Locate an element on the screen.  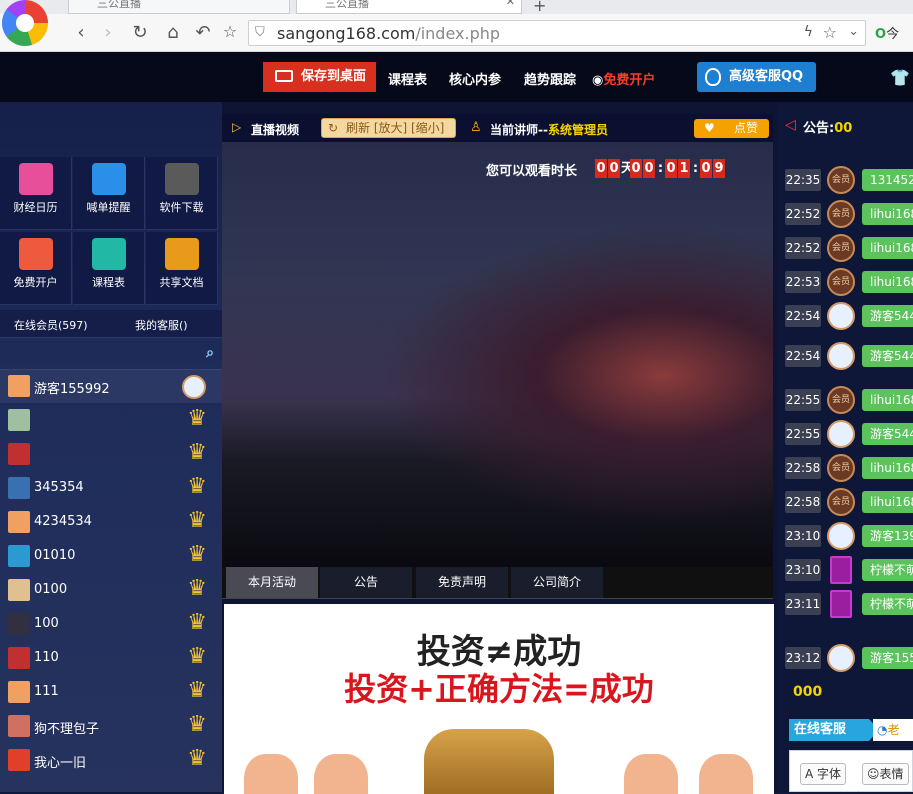
member-row: 110 ♛ is located at coordinates (111, 658).